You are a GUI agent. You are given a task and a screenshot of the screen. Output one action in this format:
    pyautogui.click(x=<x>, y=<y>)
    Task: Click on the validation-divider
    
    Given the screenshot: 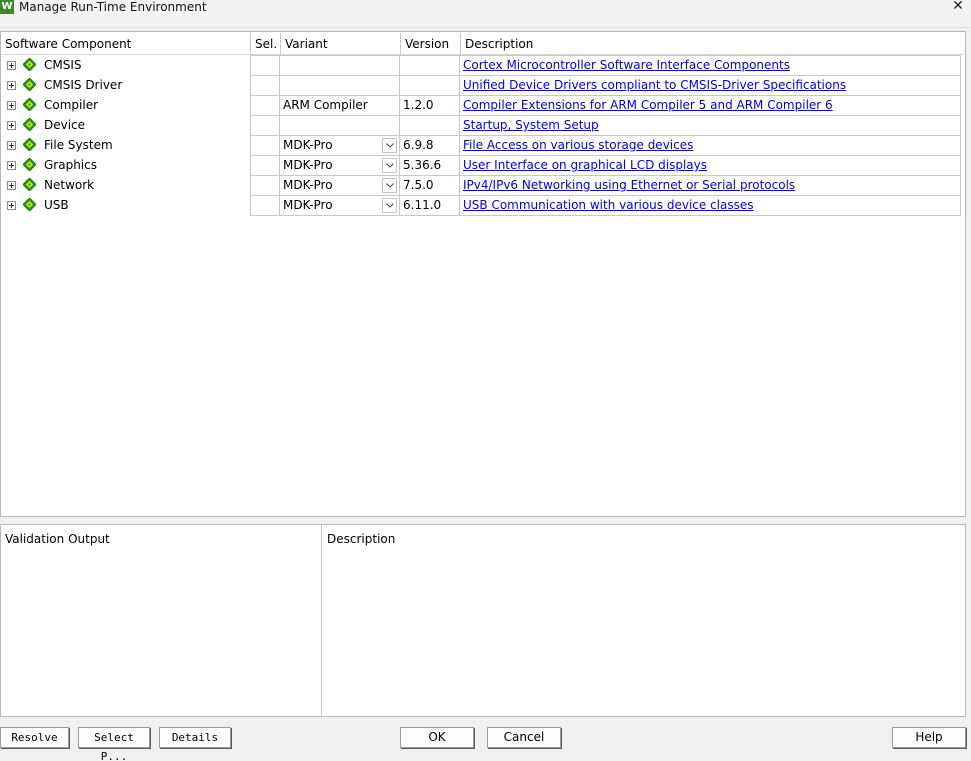 What is the action you would take?
    pyautogui.click(x=321, y=620)
    